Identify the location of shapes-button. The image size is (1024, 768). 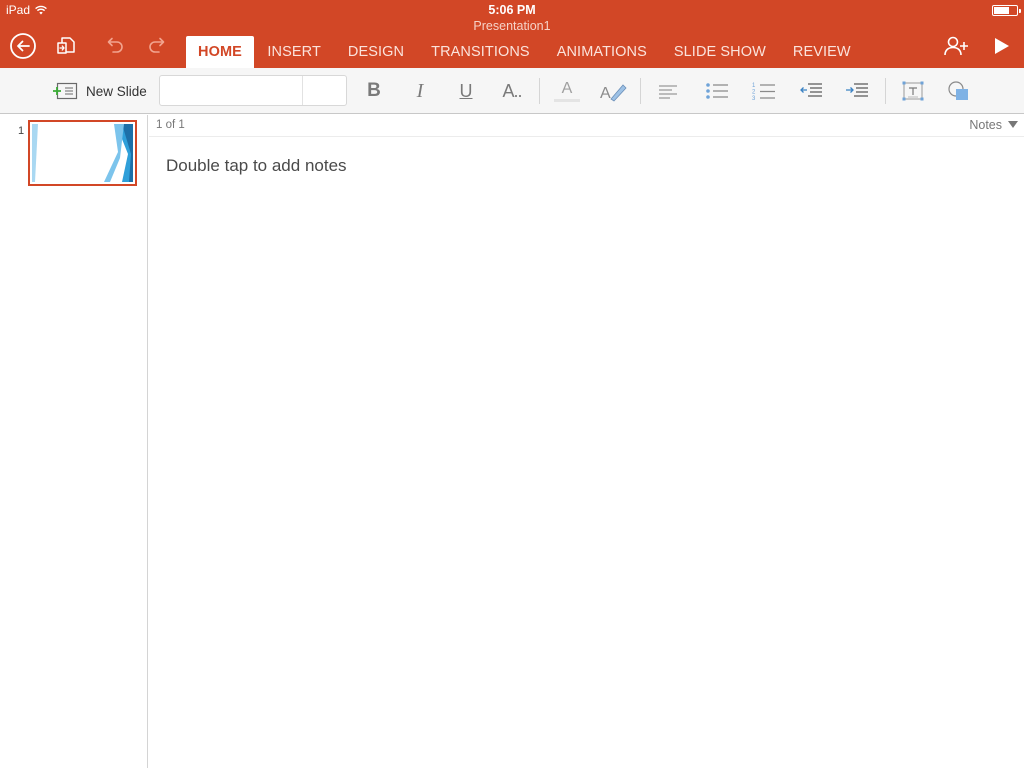
(959, 91).